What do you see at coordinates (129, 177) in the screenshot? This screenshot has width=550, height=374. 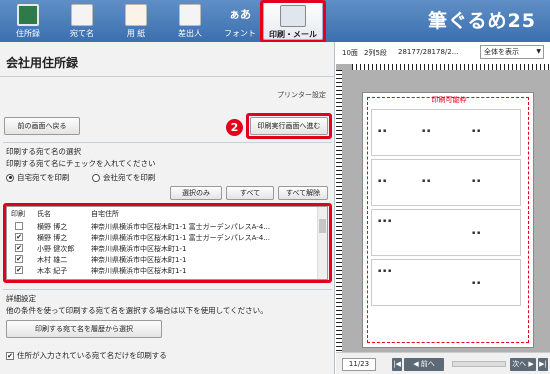 I see `radio-company-label: 会社宛てを印刷` at bounding box center [129, 177].